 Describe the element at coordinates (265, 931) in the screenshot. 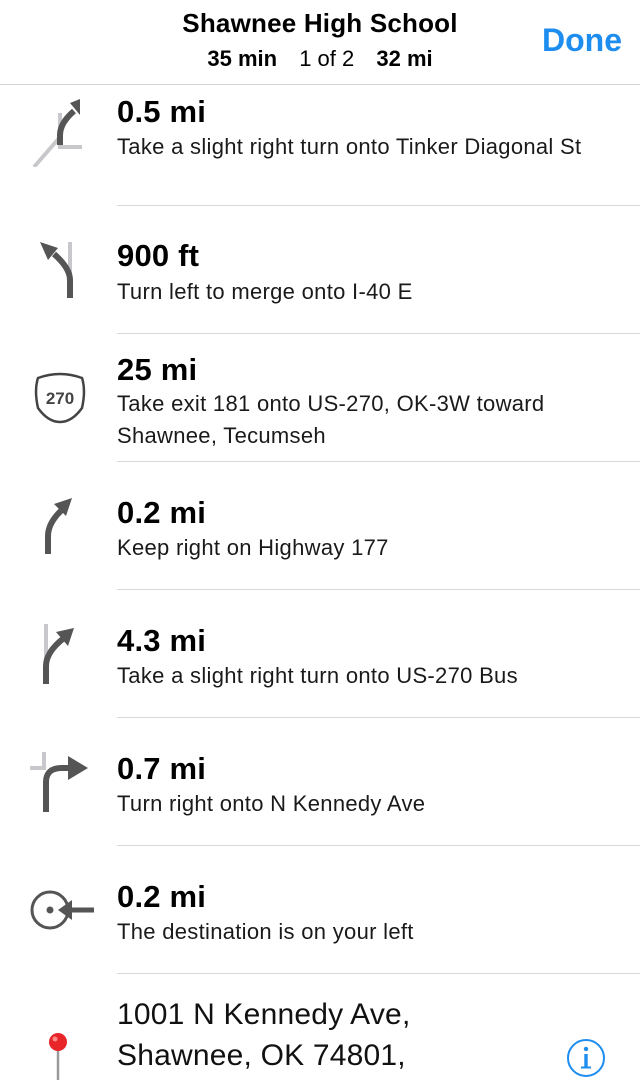

I see `step-instruction: The destination is on your left` at that location.